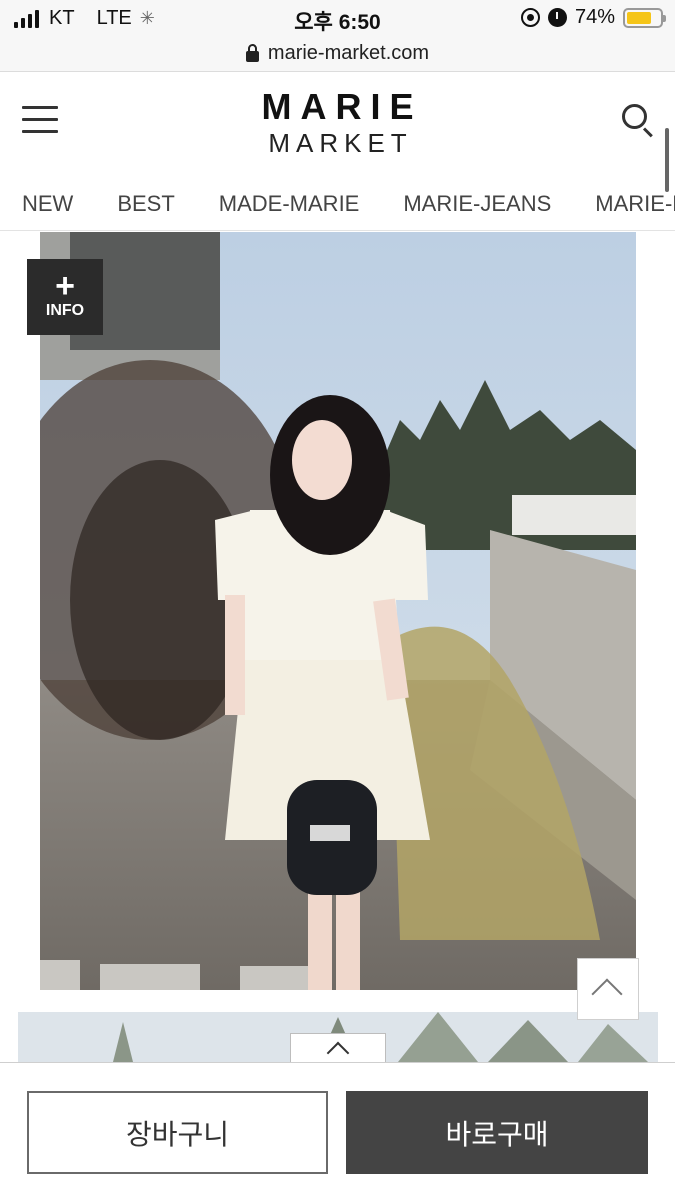 This screenshot has width=675, height=1200. What do you see at coordinates (667, 160) in the screenshot?
I see `page-scrollbar` at bounding box center [667, 160].